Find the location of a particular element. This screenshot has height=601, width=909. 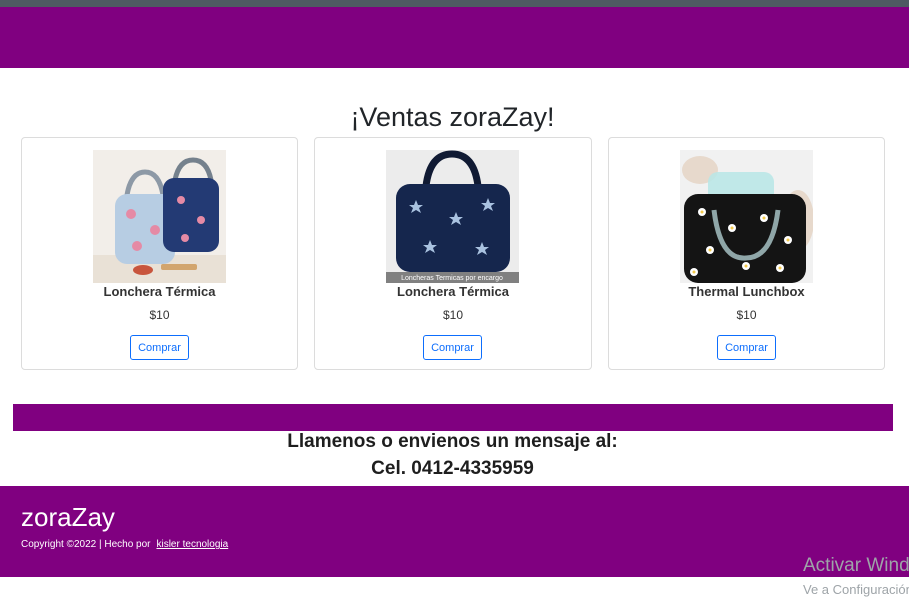

contact-message: Llamenos o envienos un mensaje al: is located at coordinates (452, 441).